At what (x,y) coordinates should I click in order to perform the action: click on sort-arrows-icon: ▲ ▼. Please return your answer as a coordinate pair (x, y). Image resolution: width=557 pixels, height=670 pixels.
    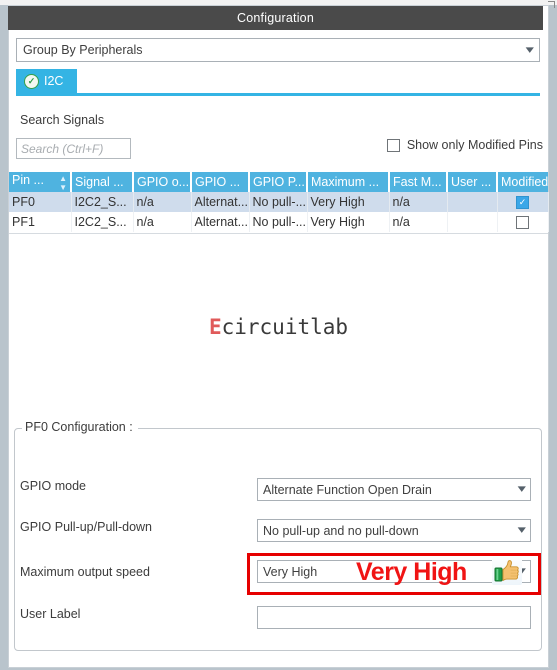
    Looking at the image, I should click on (63, 183).